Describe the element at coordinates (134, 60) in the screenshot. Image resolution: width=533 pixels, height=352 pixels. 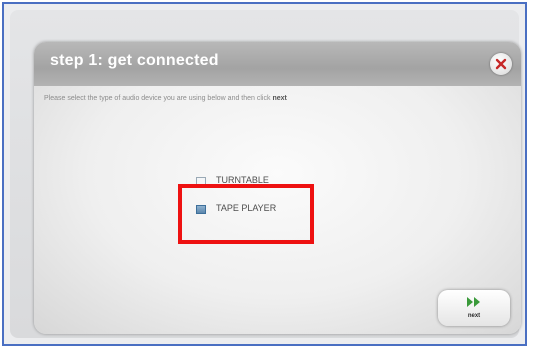
I see `dialog-title: step 1: get connected` at that location.